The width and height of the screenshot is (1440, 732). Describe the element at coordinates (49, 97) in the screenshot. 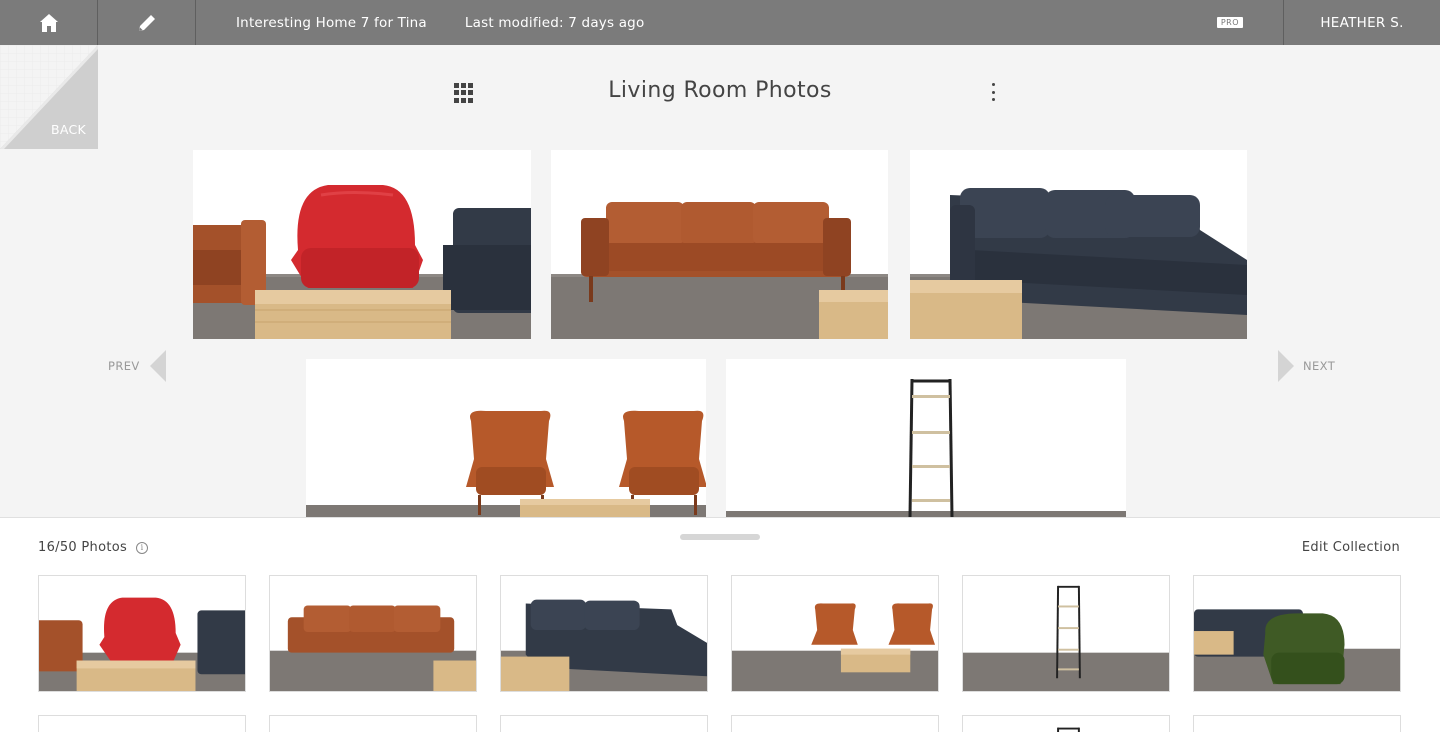

I see `back-button: BACK` at that location.